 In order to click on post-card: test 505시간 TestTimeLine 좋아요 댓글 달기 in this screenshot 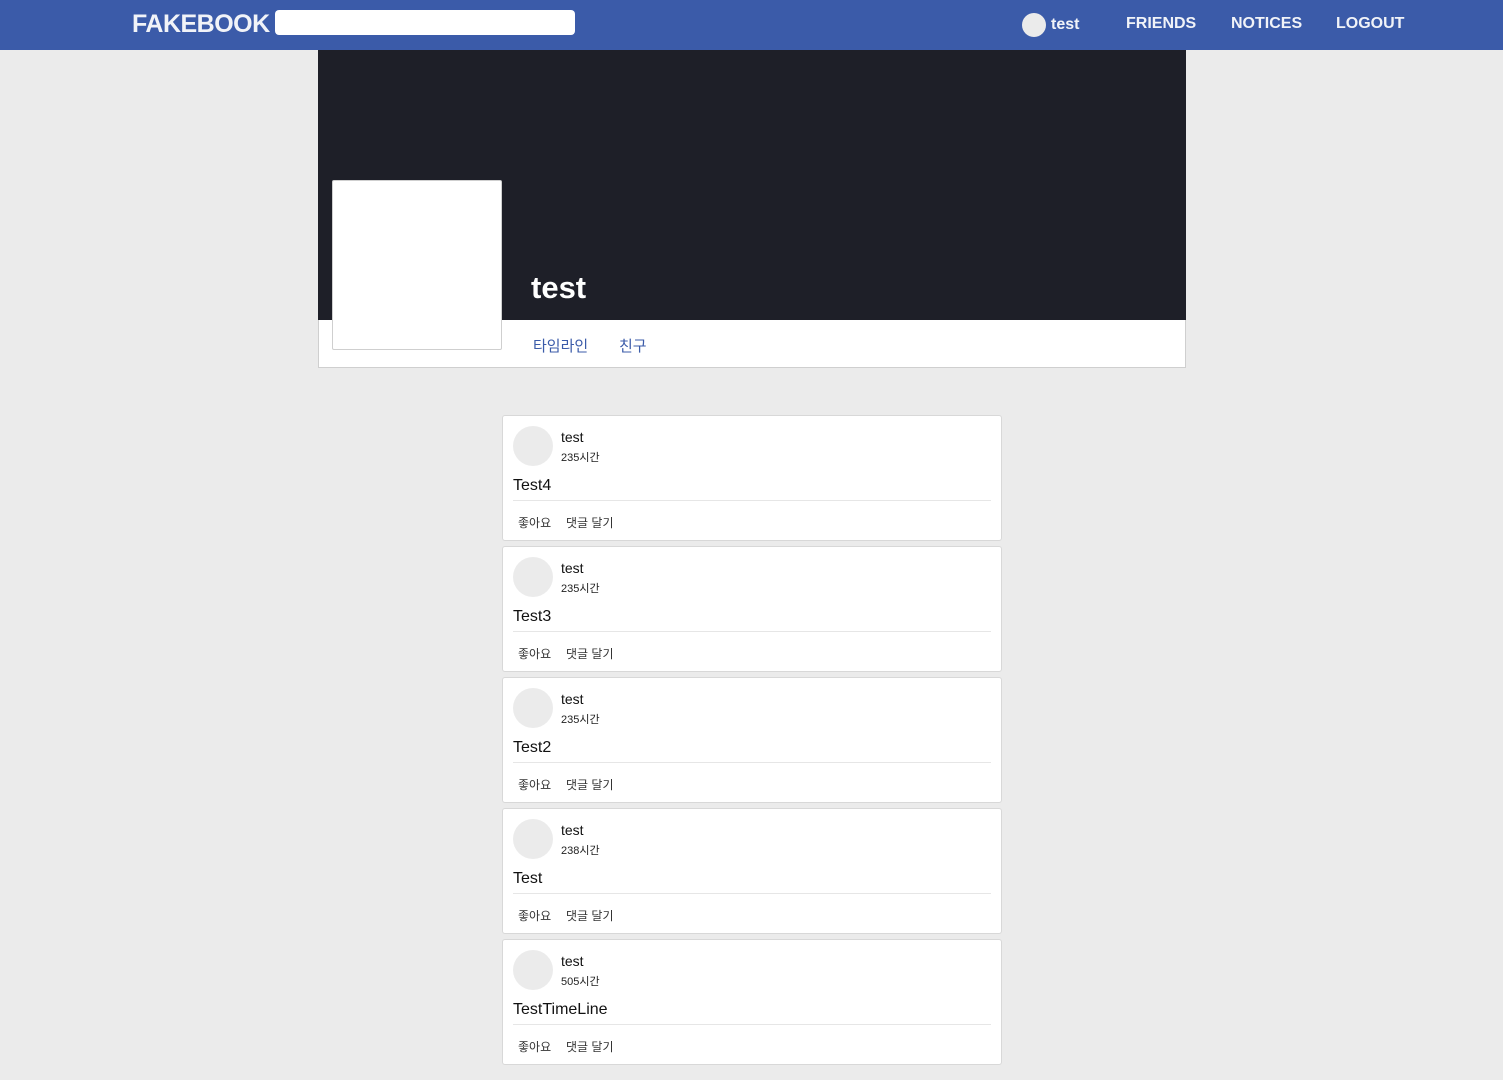, I will do `click(752, 1002)`.